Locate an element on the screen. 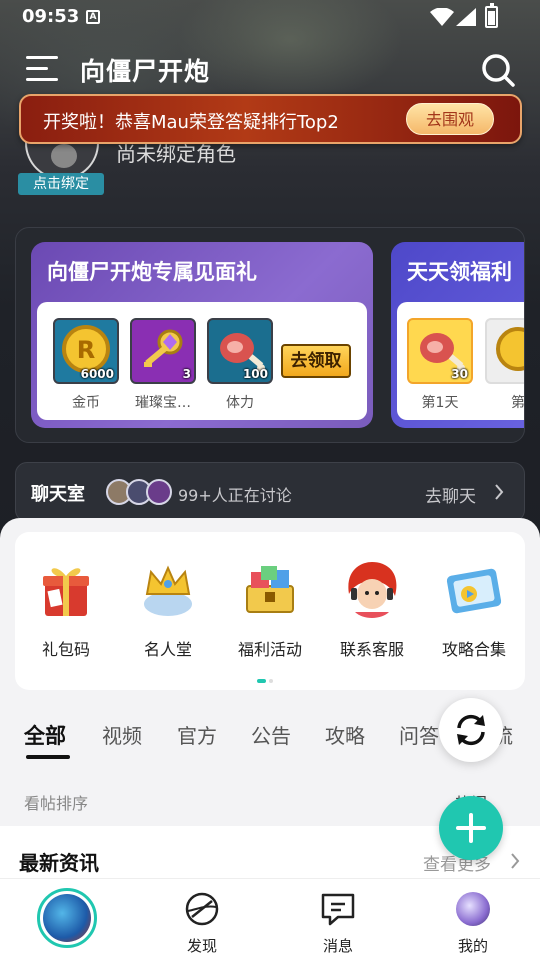  tab-official: 官方 is located at coordinates (197, 734).